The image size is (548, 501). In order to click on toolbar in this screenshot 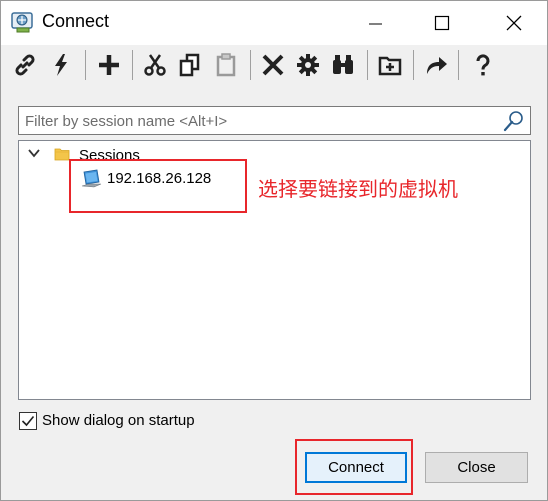, I will do `click(274, 66)`.